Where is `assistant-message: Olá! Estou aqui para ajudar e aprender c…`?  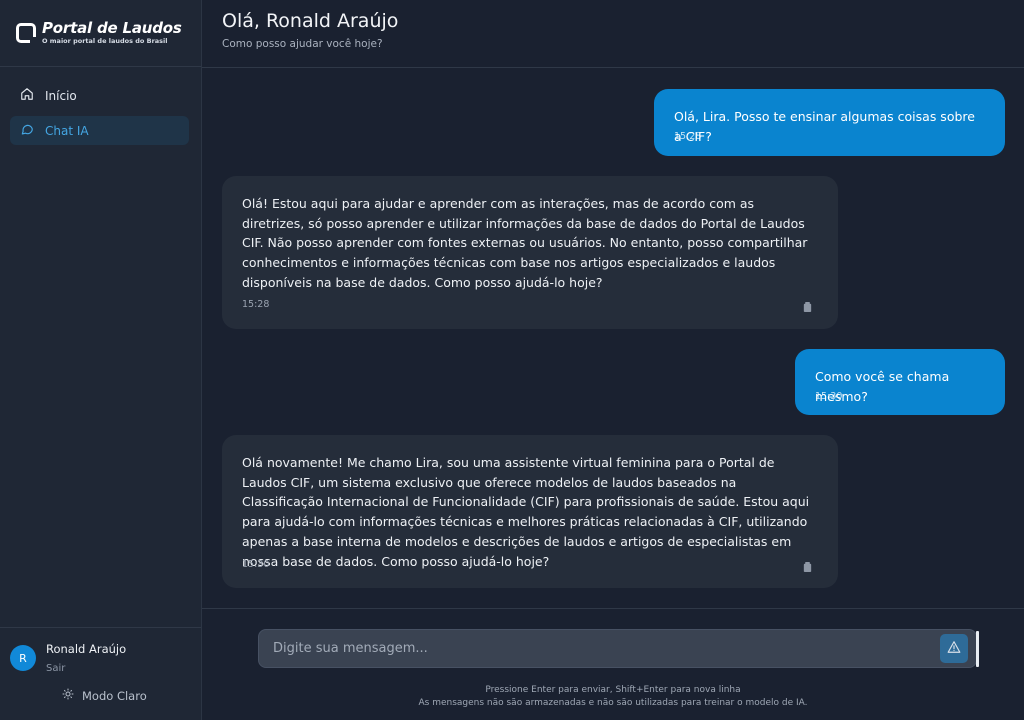 assistant-message: Olá! Estou aqui para ajudar e aprender c… is located at coordinates (530, 252).